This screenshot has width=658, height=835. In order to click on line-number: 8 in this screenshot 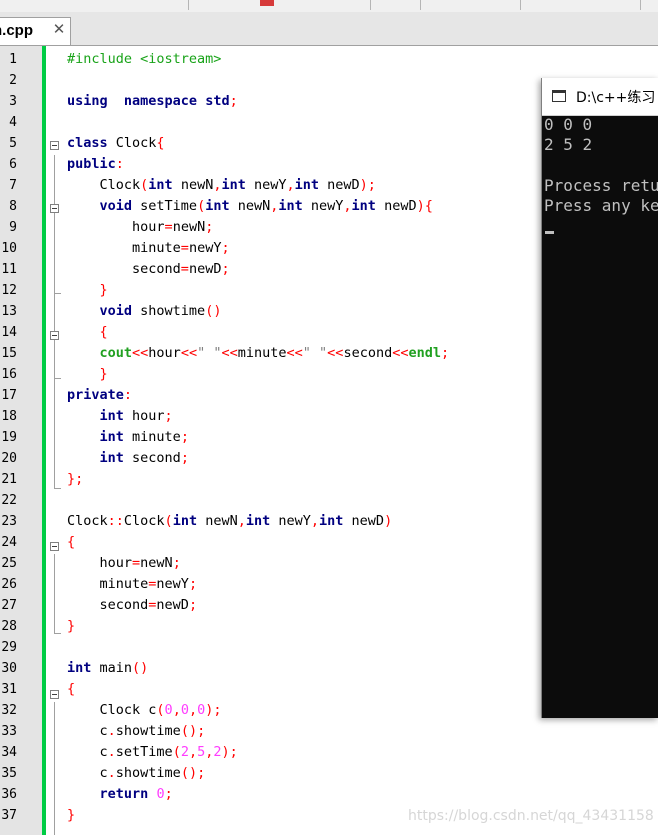, I will do `click(13, 206)`.